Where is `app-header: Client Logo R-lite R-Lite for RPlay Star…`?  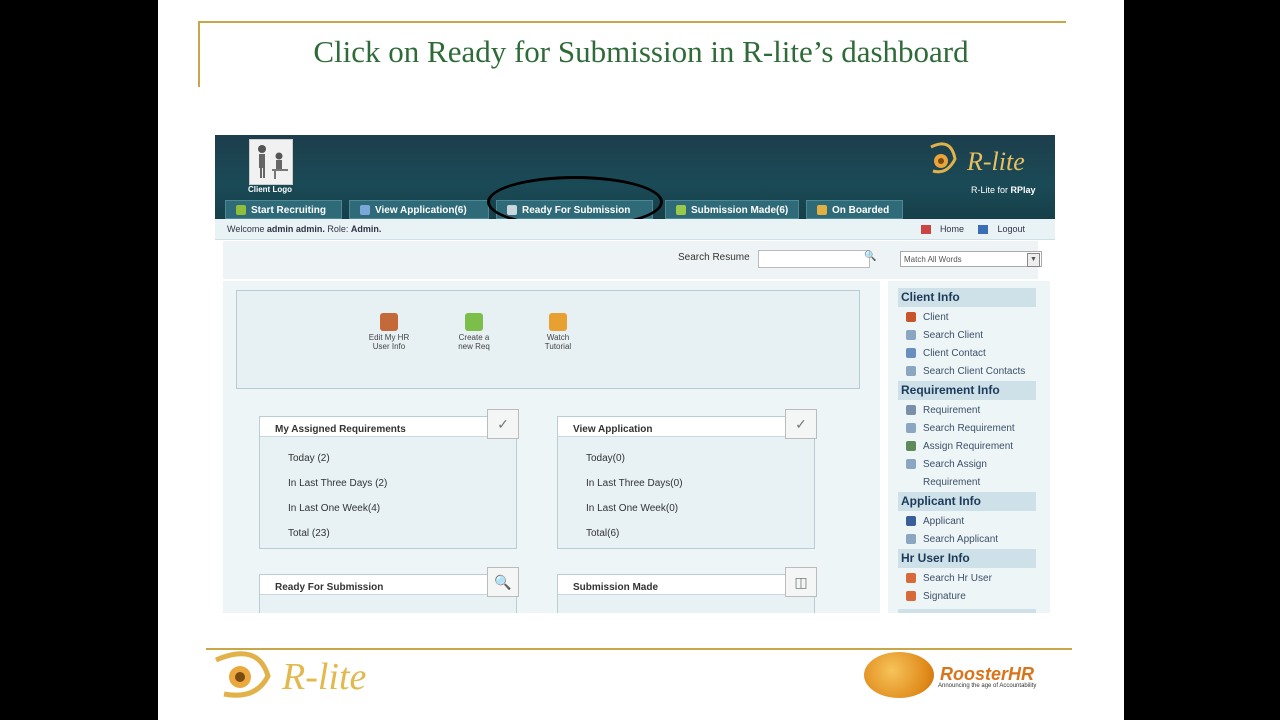 app-header: Client Logo R-lite R-Lite for RPlay Star… is located at coordinates (635, 181).